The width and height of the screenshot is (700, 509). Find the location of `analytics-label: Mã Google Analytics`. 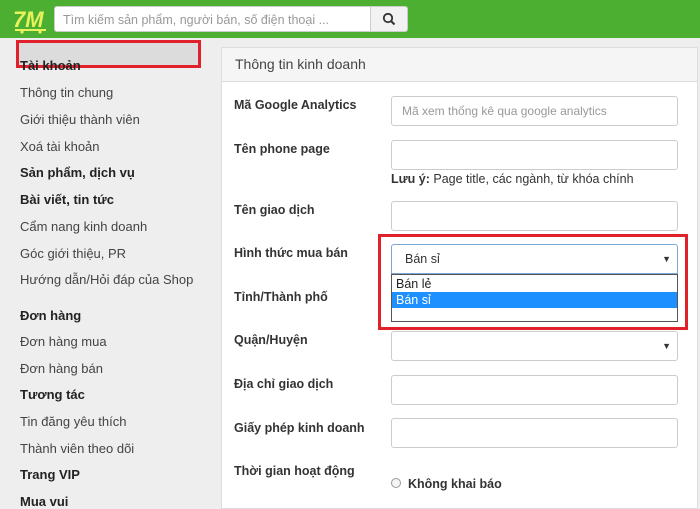

analytics-label: Mã Google Analytics is located at coordinates (295, 105).